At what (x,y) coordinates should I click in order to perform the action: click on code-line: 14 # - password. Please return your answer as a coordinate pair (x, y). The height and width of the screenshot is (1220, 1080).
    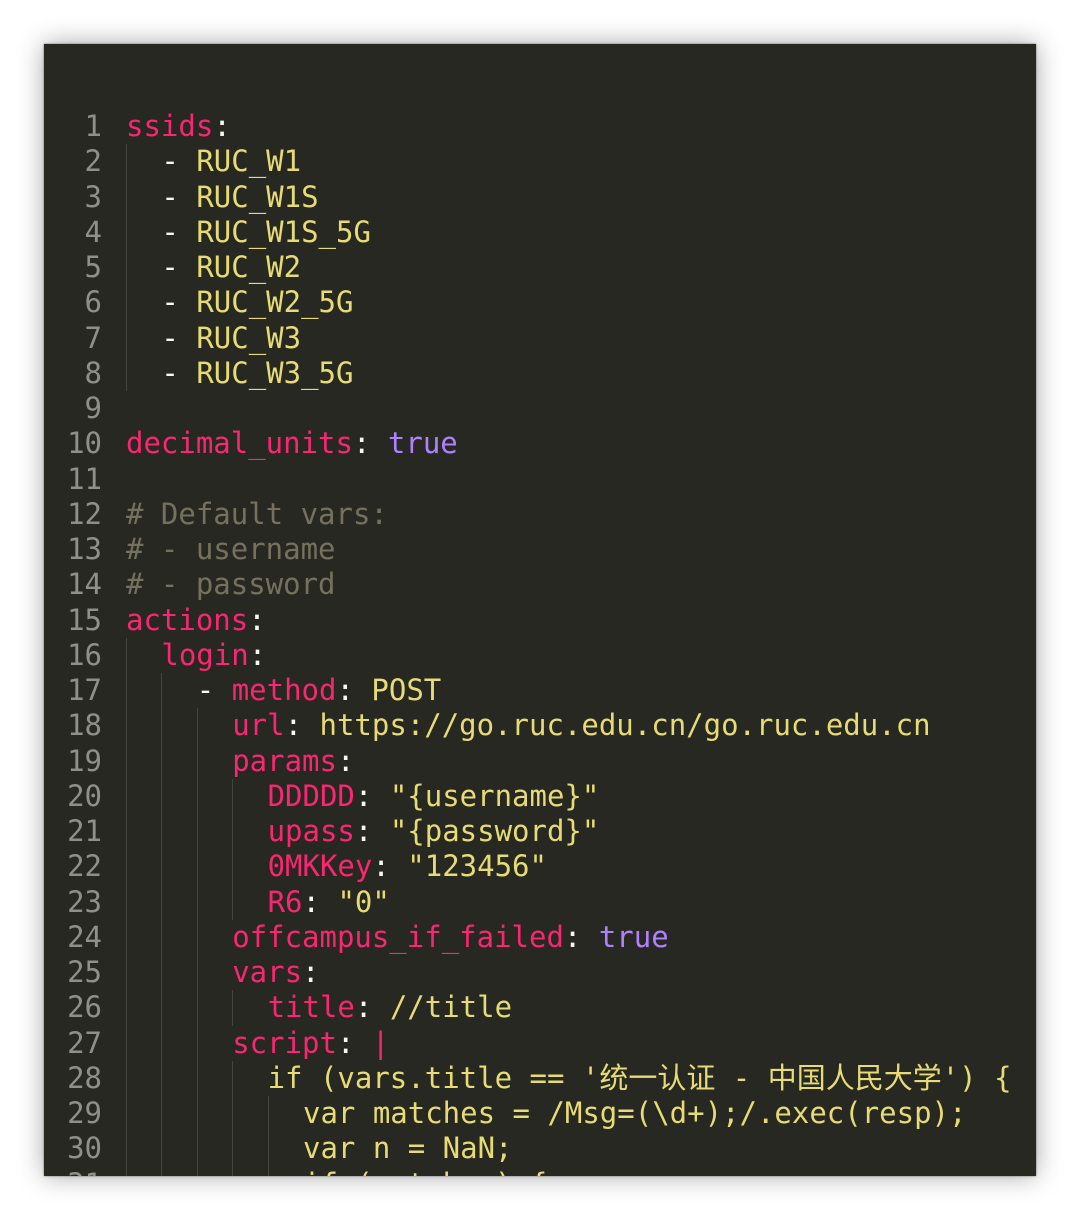
    Looking at the image, I should click on (540, 584).